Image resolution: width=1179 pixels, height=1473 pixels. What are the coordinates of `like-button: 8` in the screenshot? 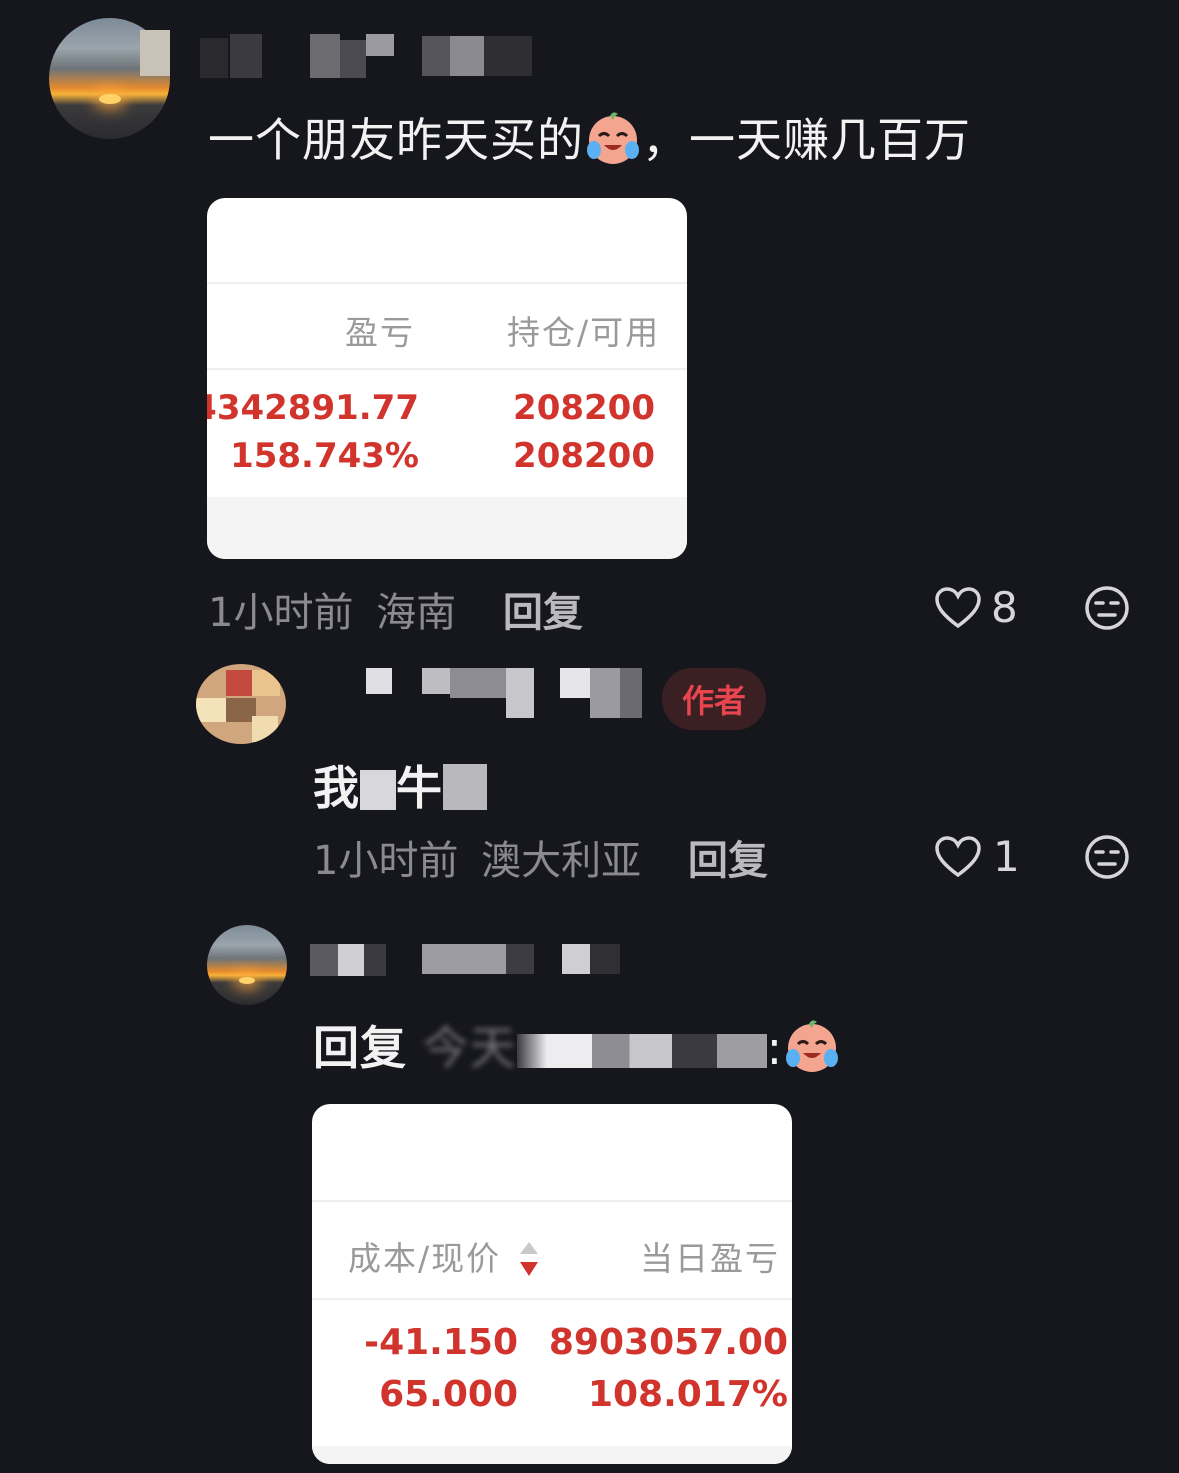 It's located at (980, 609).